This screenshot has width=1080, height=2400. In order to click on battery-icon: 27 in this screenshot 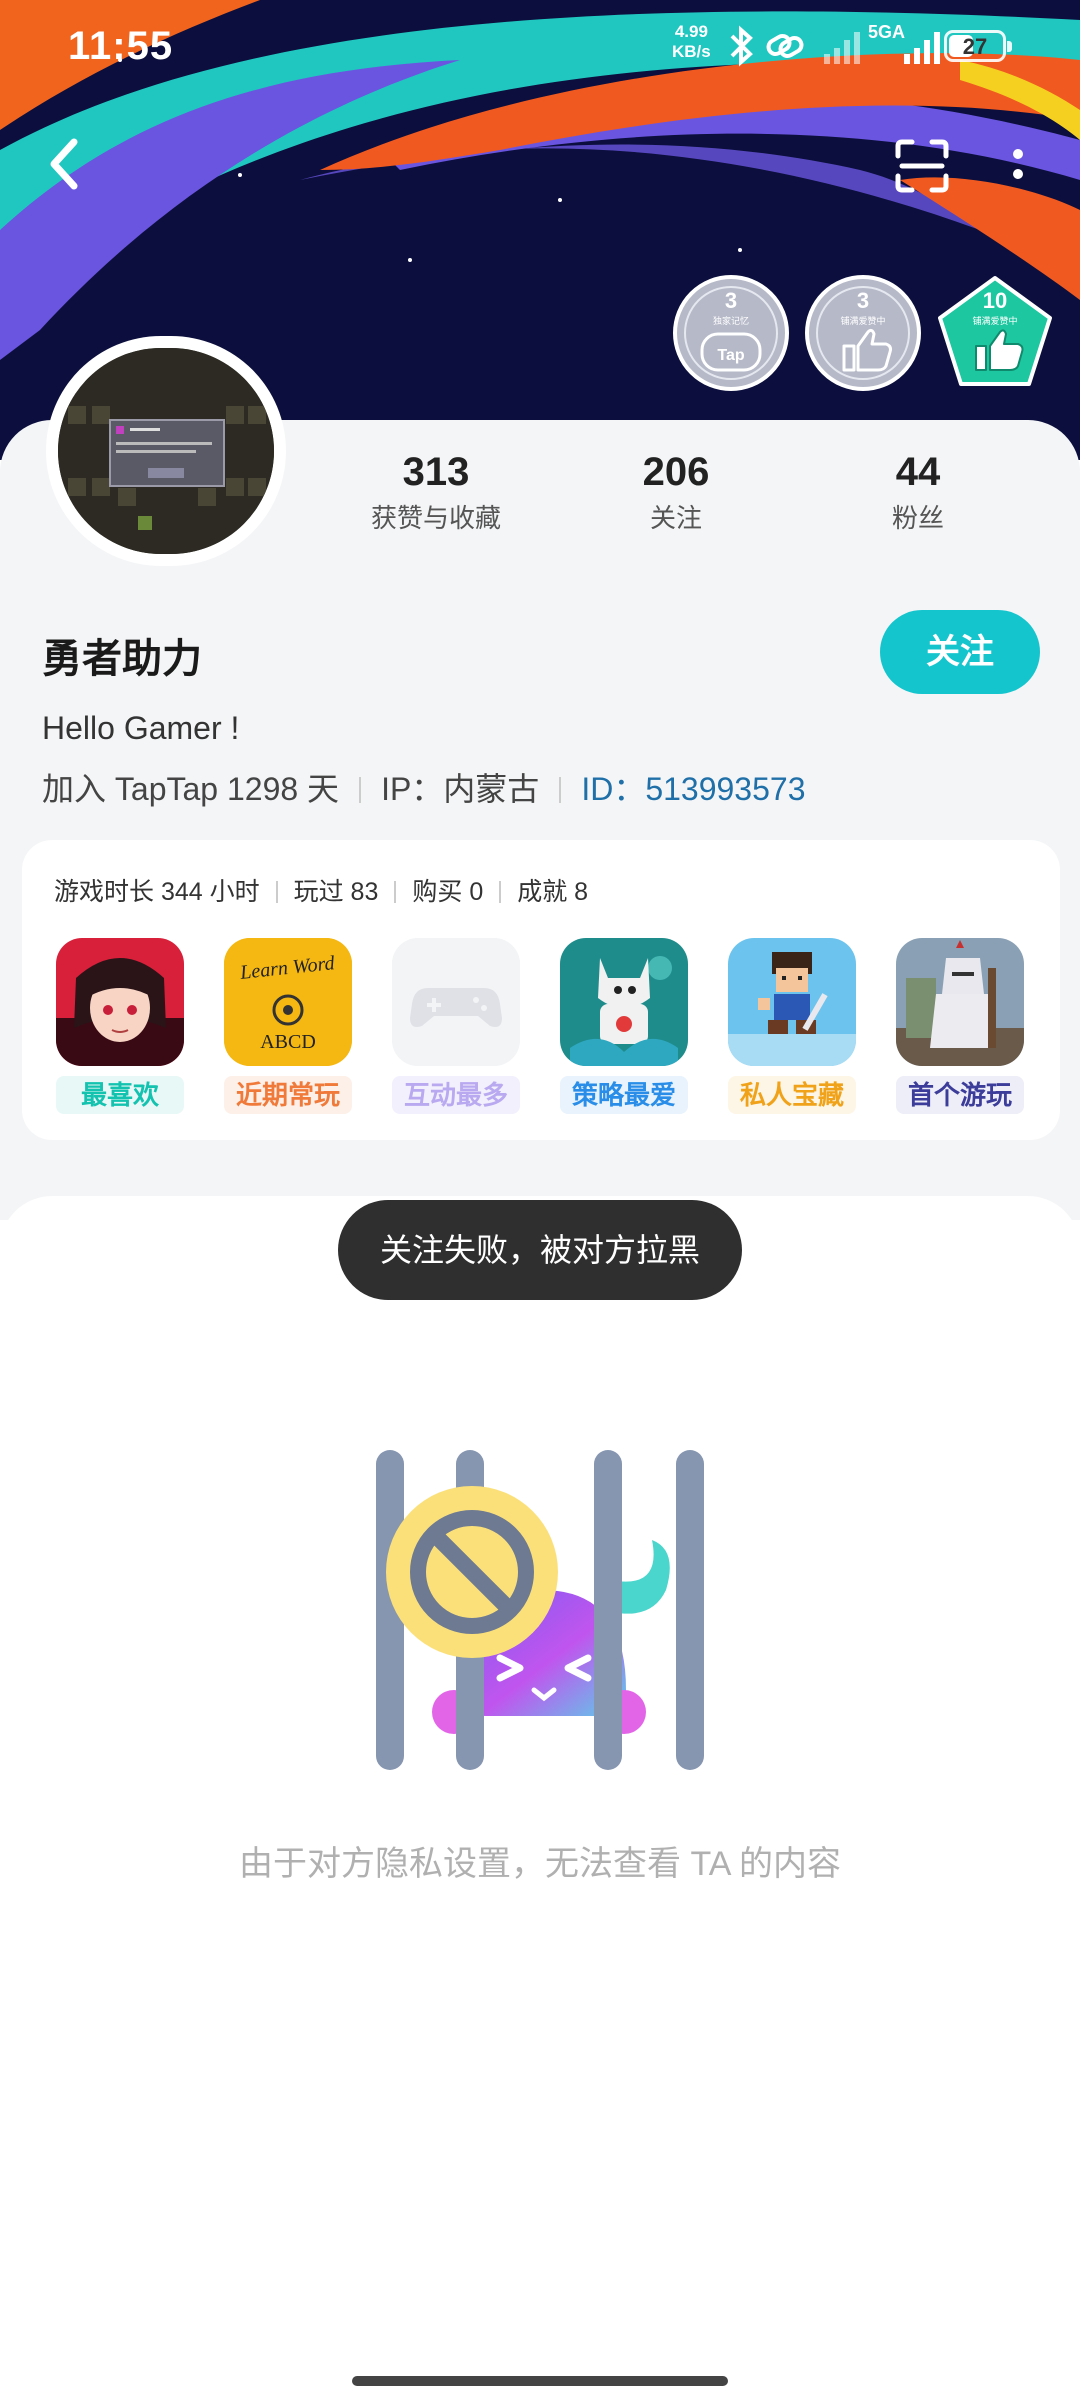, I will do `click(978, 46)`.